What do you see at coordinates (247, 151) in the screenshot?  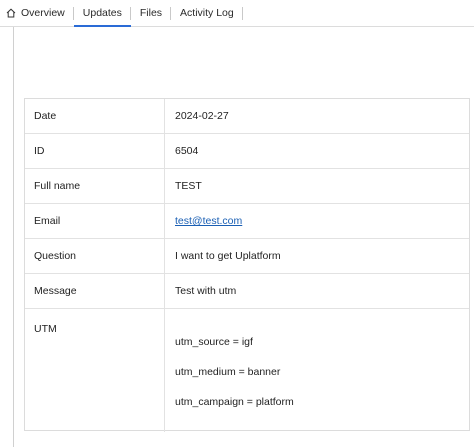 I see `row-id: ID 6504` at bounding box center [247, 151].